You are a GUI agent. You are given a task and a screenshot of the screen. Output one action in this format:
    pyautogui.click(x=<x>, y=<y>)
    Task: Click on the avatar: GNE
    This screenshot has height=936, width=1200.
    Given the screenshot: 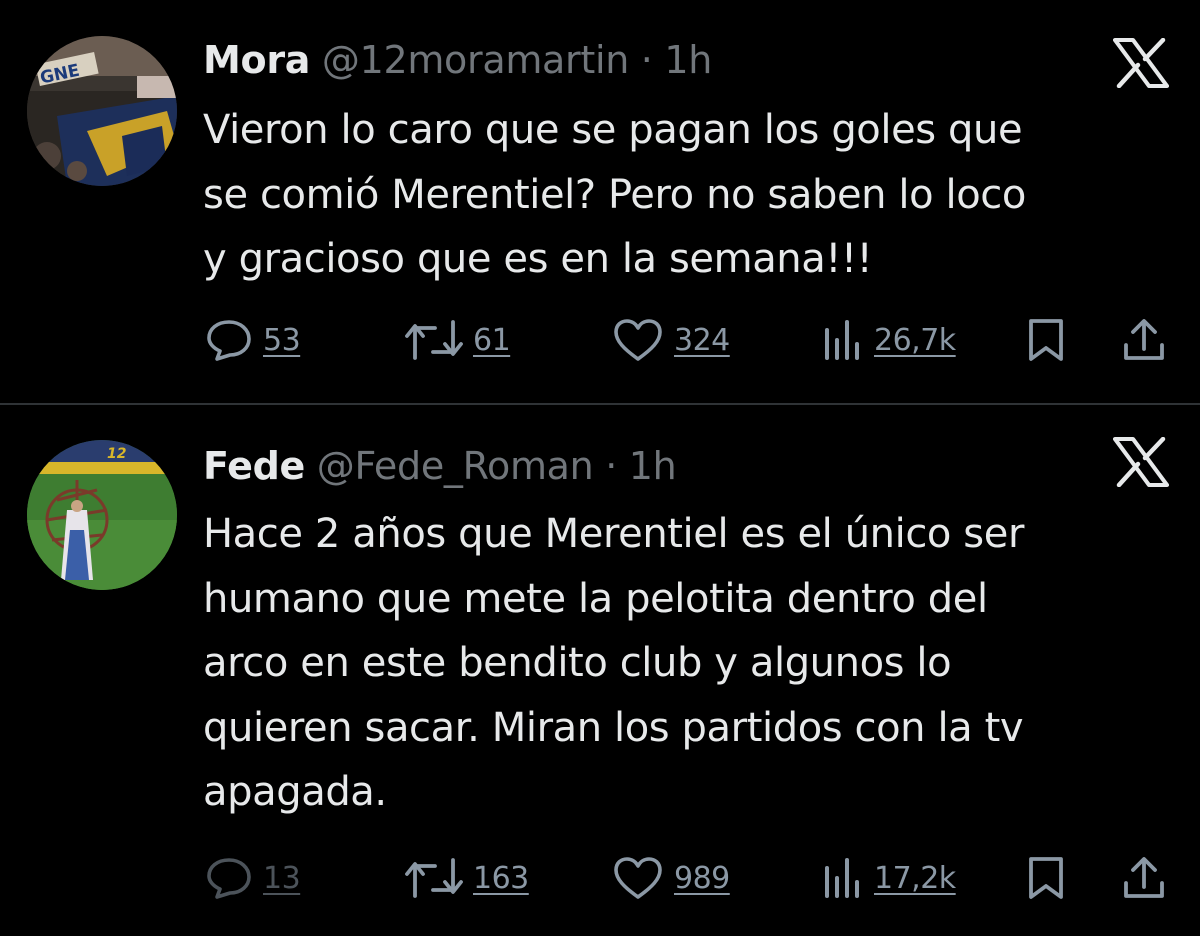 What is the action you would take?
    pyautogui.click(x=102, y=111)
    